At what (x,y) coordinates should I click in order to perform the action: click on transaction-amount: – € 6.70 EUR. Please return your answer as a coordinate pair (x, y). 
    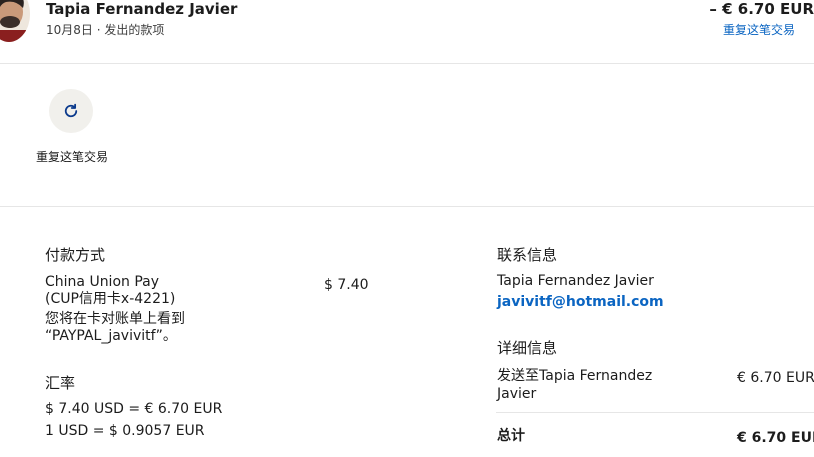
    Looking at the image, I should click on (761, 9).